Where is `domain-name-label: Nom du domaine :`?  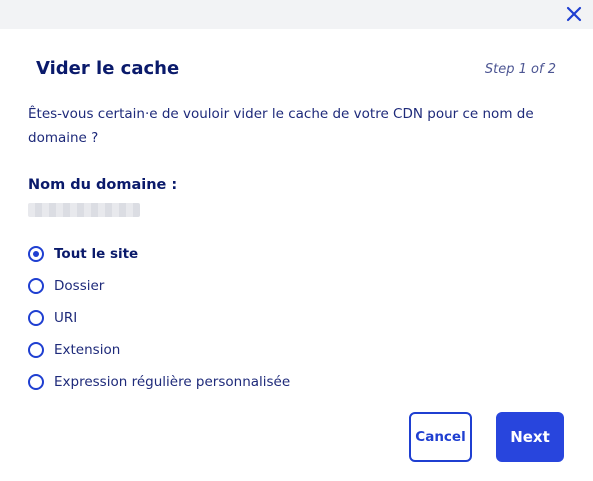
domain-name-label: Nom du domaine : is located at coordinates (103, 185).